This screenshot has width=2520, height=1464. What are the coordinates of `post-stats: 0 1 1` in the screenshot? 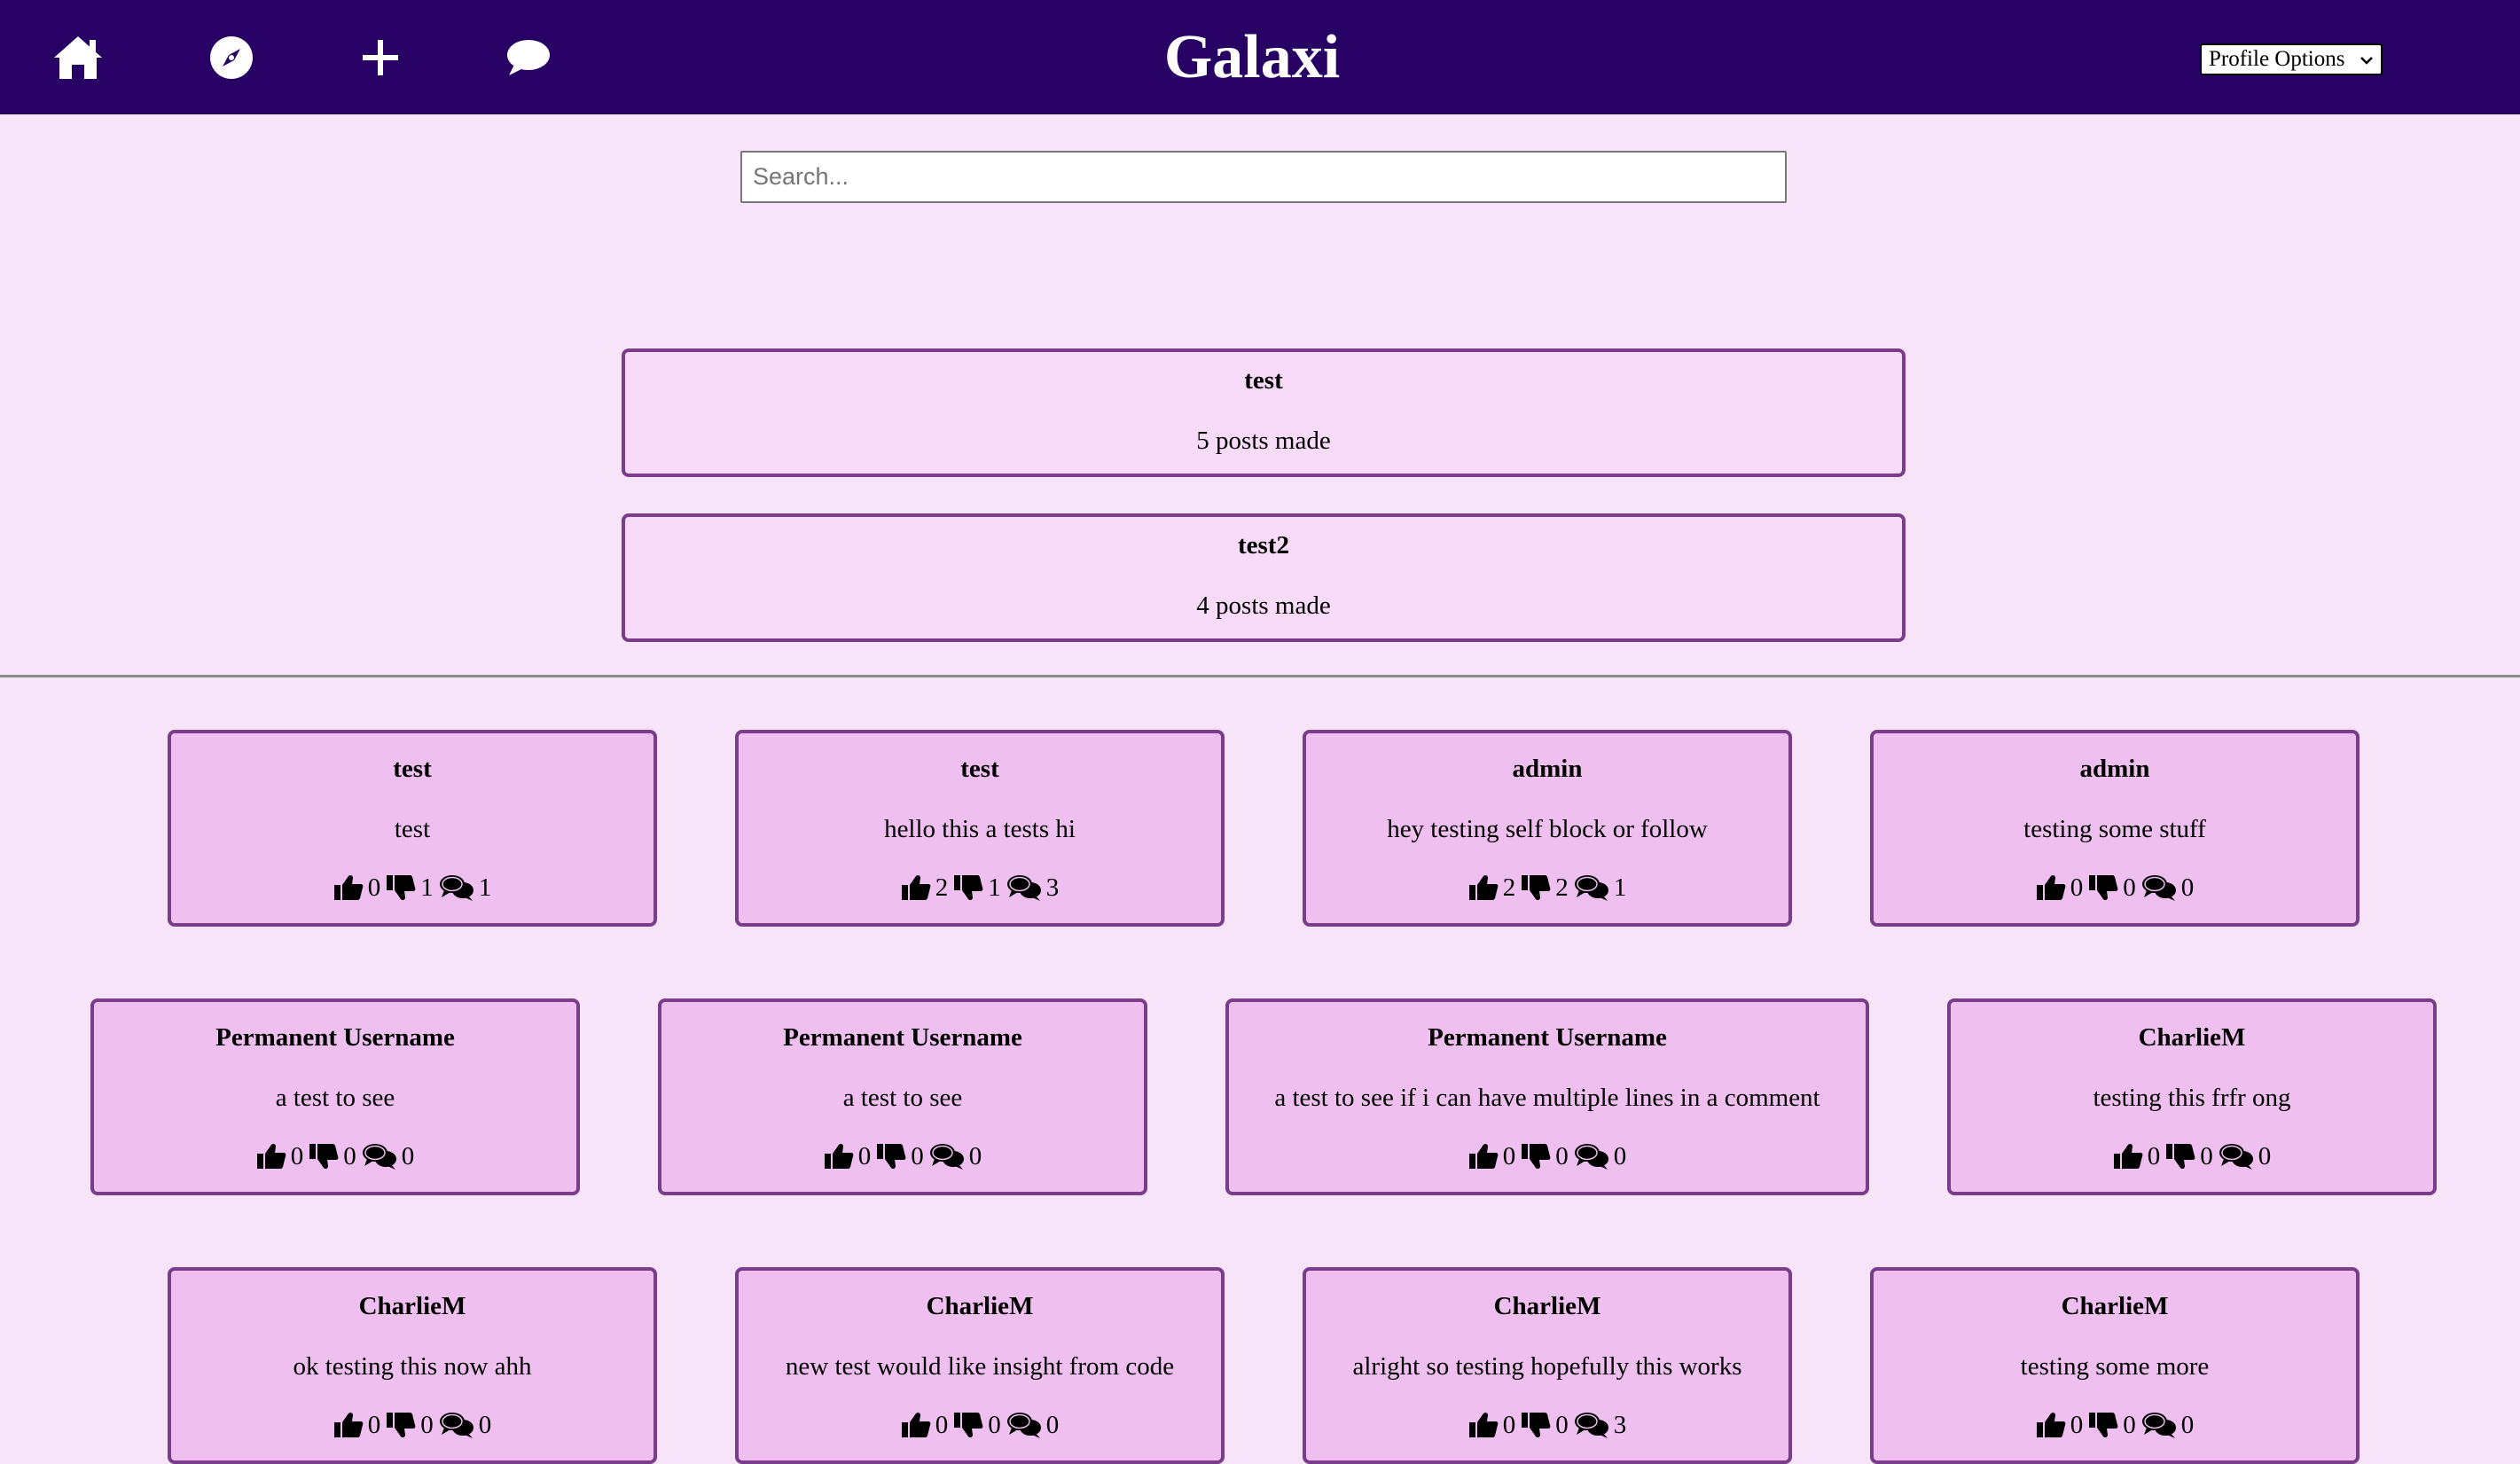 It's located at (412, 888).